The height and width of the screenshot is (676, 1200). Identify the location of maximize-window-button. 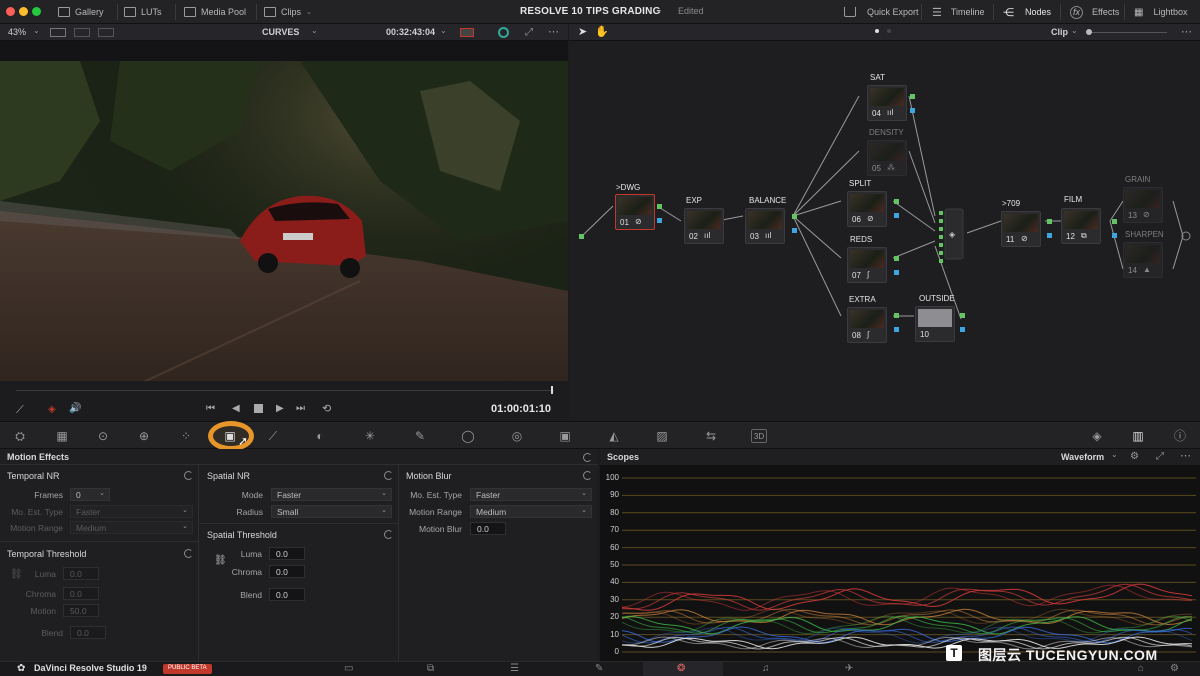
(36, 11).